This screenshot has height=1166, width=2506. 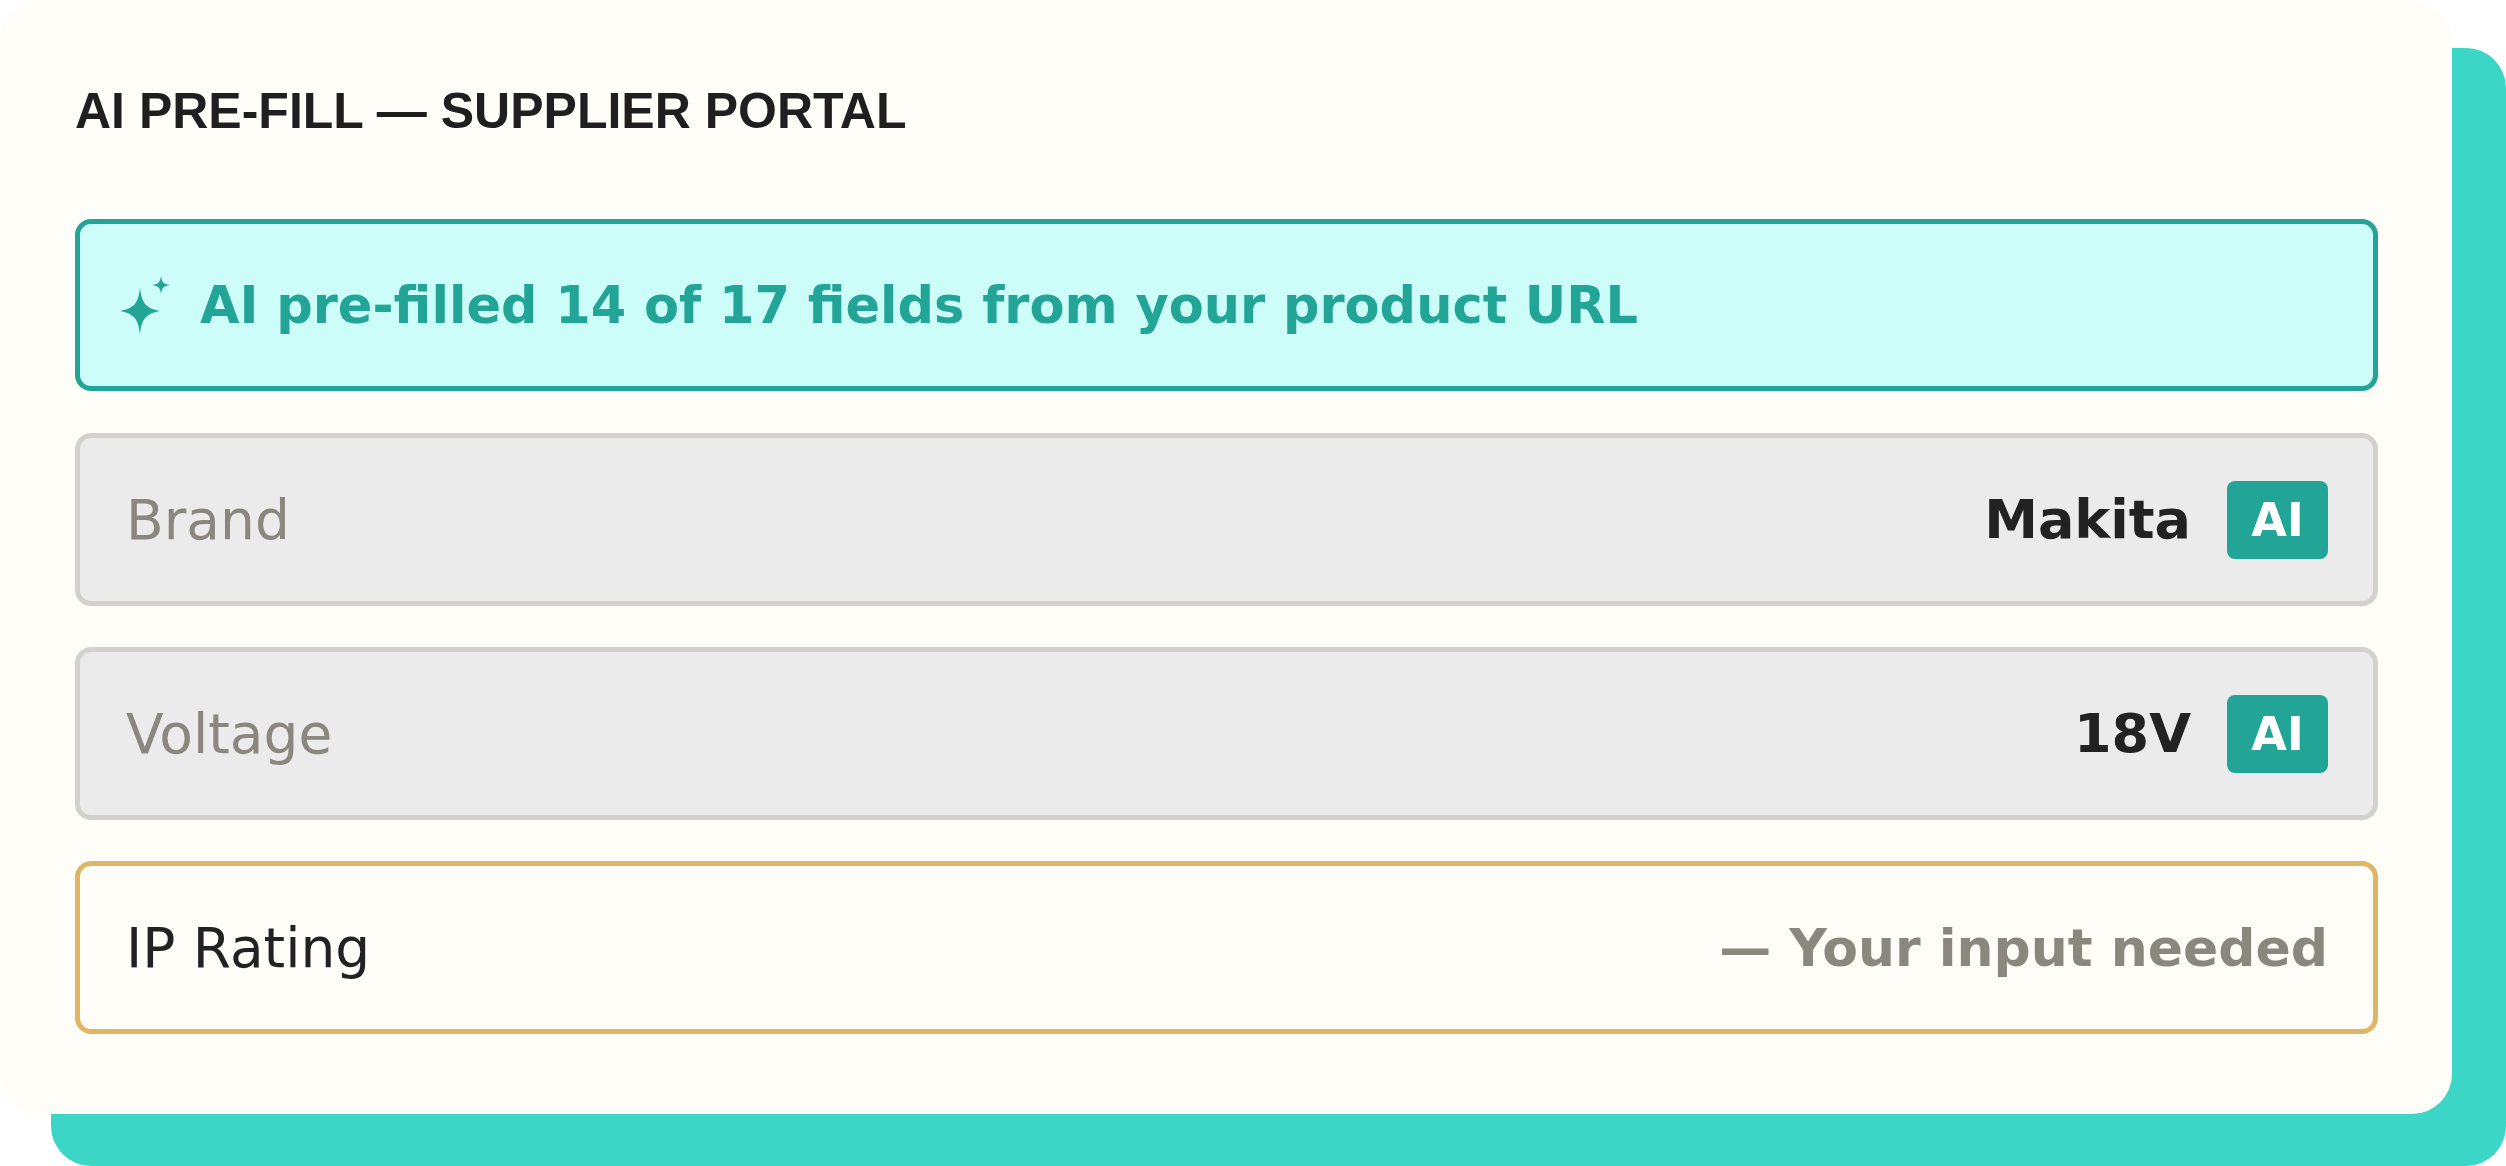 What do you see at coordinates (1226, 733) in the screenshot?
I see `input-field: Voltage 18V AI` at bounding box center [1226, 733].